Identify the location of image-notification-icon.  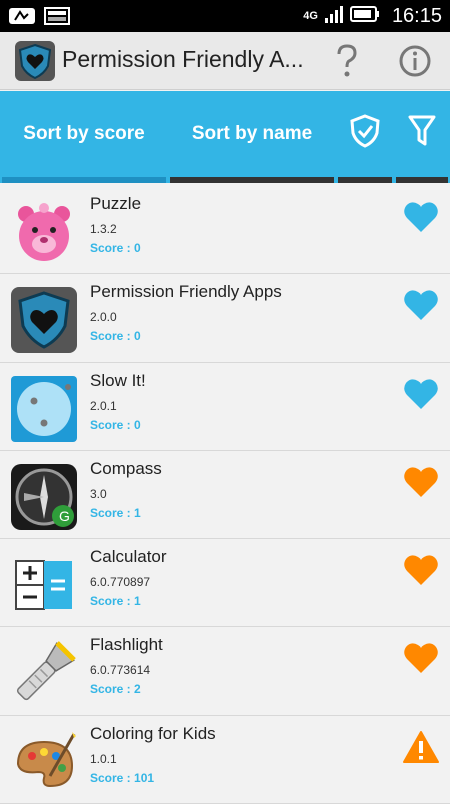
(57, 18).